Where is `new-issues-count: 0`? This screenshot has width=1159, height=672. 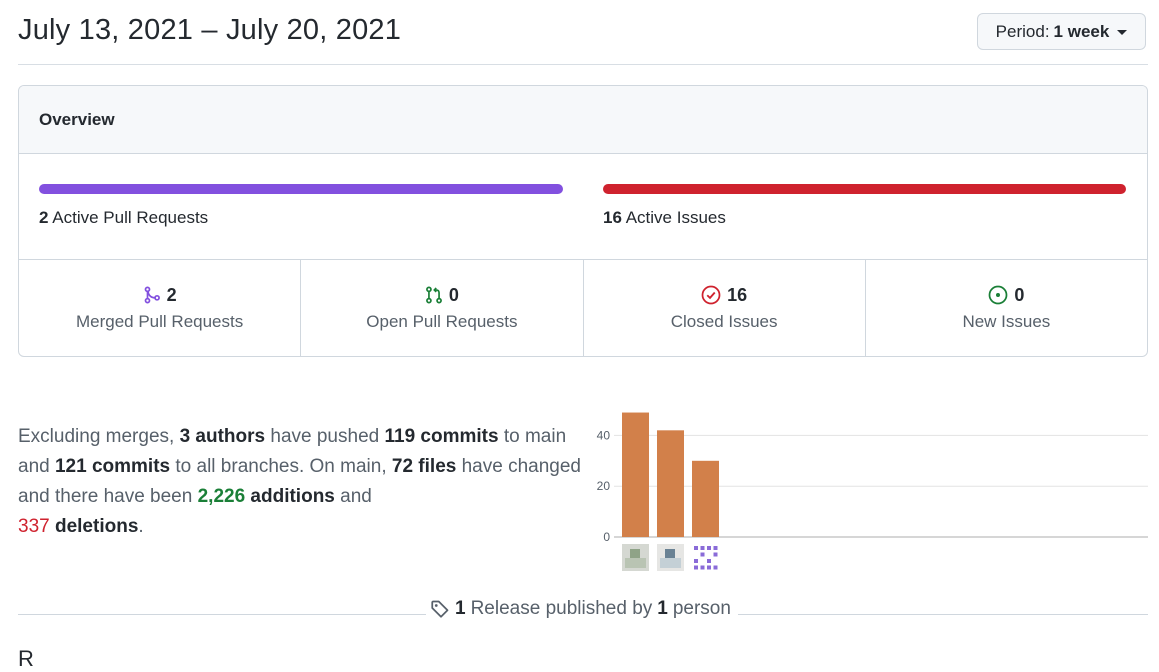
new-issues-count: 0 is located at coordinates (1019, 294).